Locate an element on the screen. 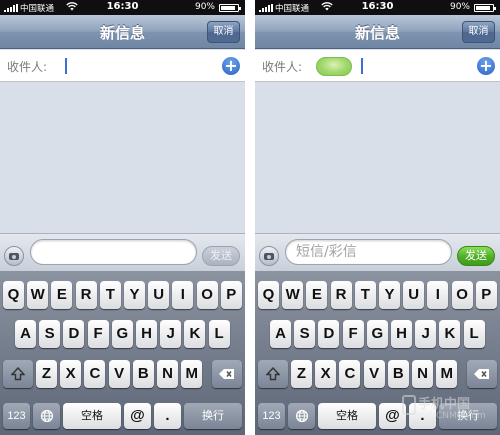 This screenshot has height=435, width=500. compose-bar: 短信/彩信 发送 is located at coordinates (377, 252).